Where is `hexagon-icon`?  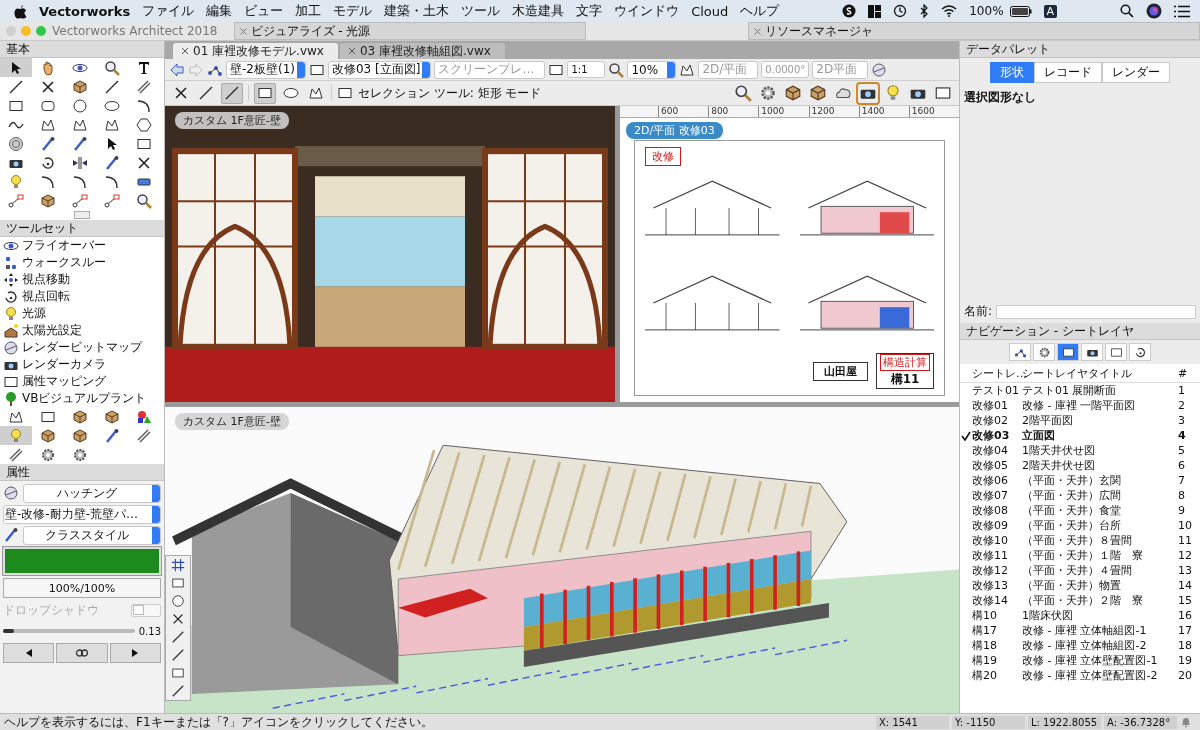 hexagon-icon is located at coordinates (144, 124).